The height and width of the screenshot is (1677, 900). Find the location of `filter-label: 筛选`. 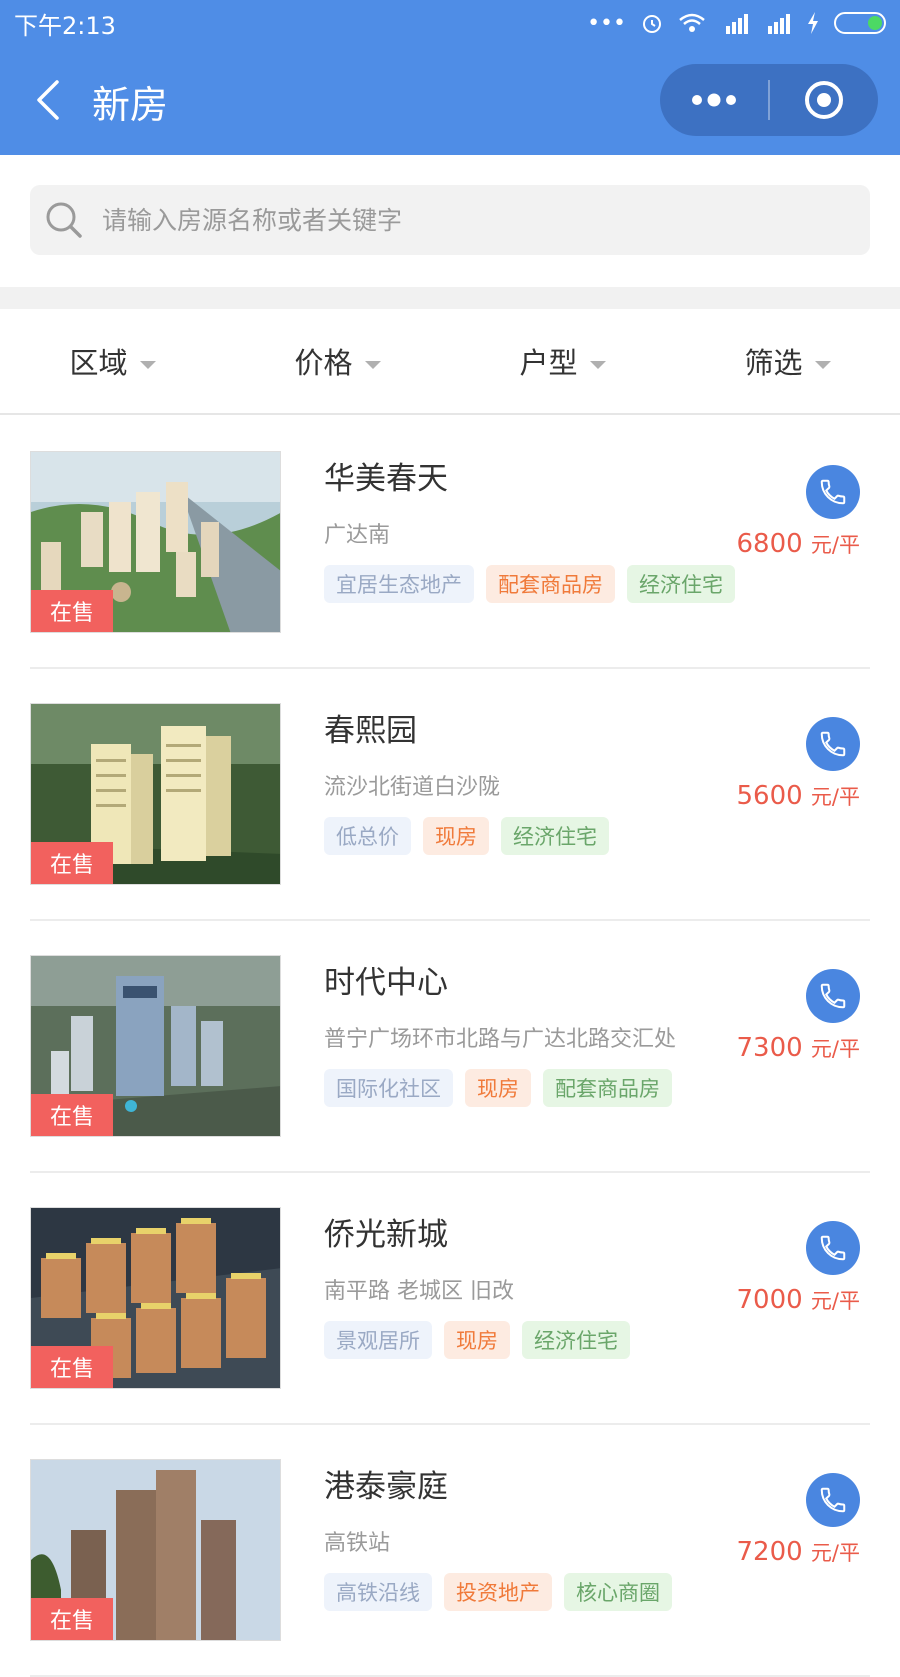

filter-label: 筛选 is located at coordinates (773, 363).